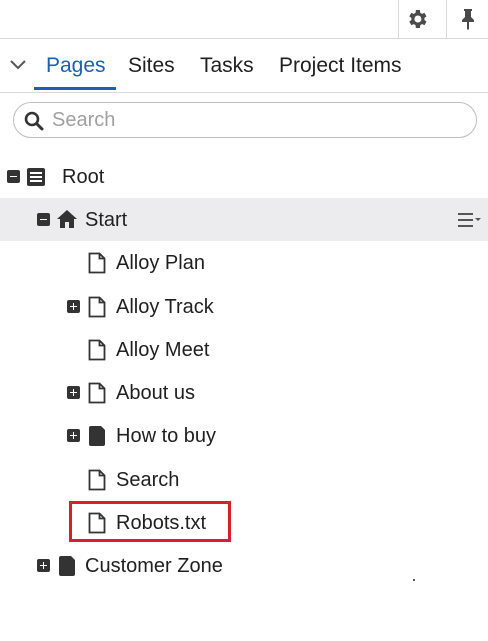 This screenshot has height=641, width=488. I want to click on tree-node-alloy-plan: Alloy Plan, so click(244, 262).